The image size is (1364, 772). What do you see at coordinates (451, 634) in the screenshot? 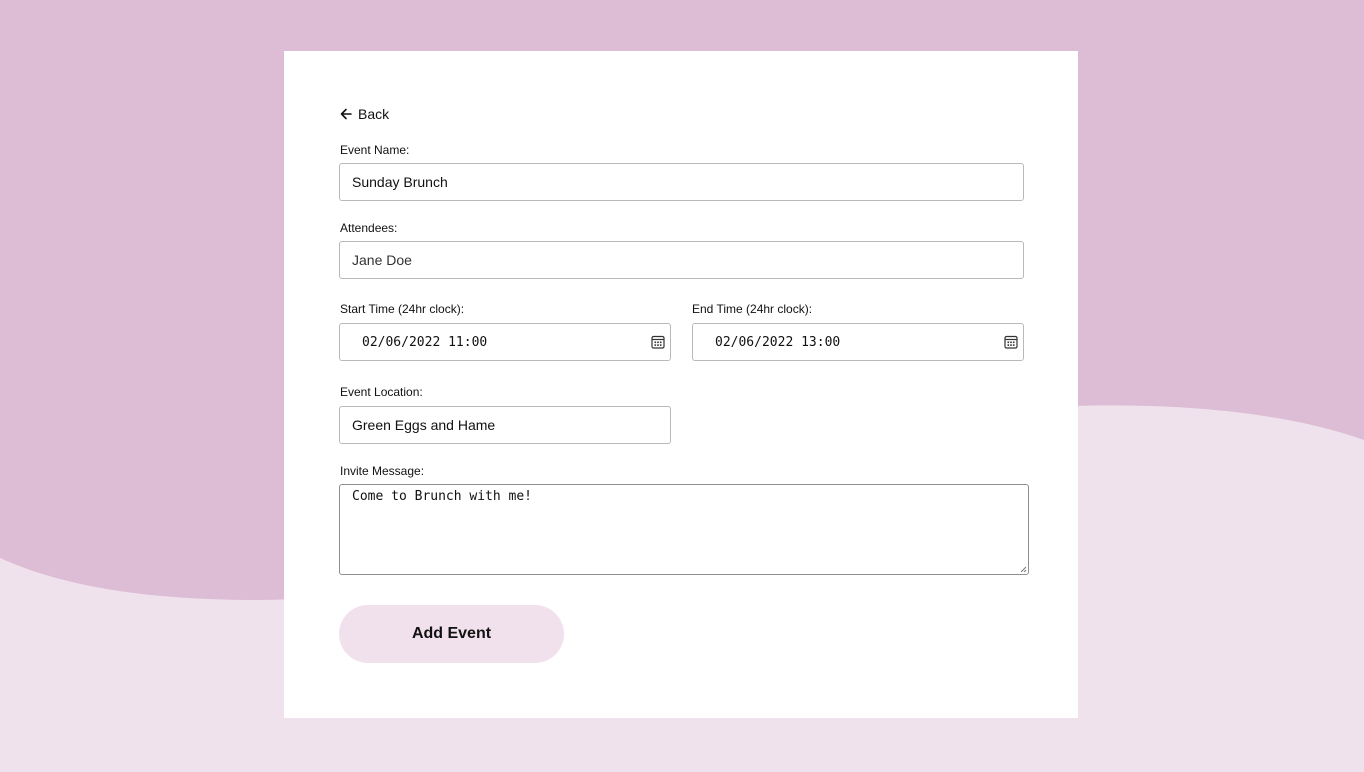
I see `add-event-button: Add Event` at bounding box center [451, 634].